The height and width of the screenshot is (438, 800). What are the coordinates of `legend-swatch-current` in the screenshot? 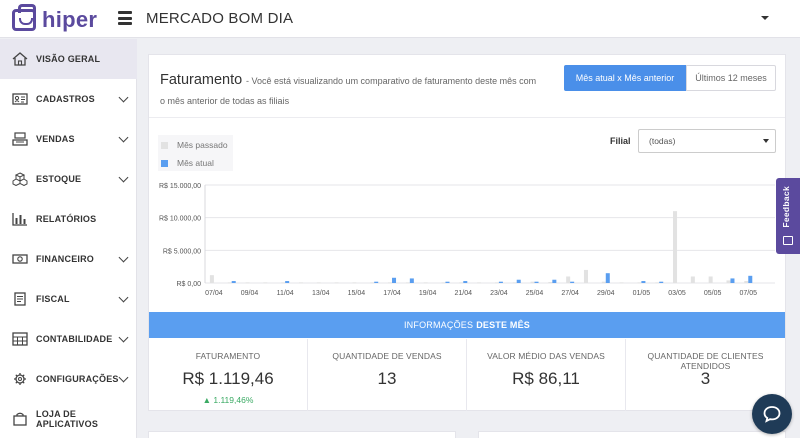 It's located at (164, 163).